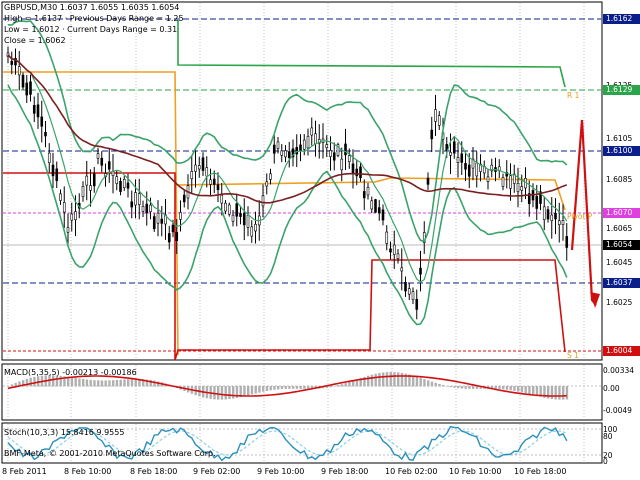 Image resolution: width=640 pixels, height=480 pixels. Describe the element at coordinates (619, 179) in the screenshot. I see `price-axis-label: 1.6085` at that location.